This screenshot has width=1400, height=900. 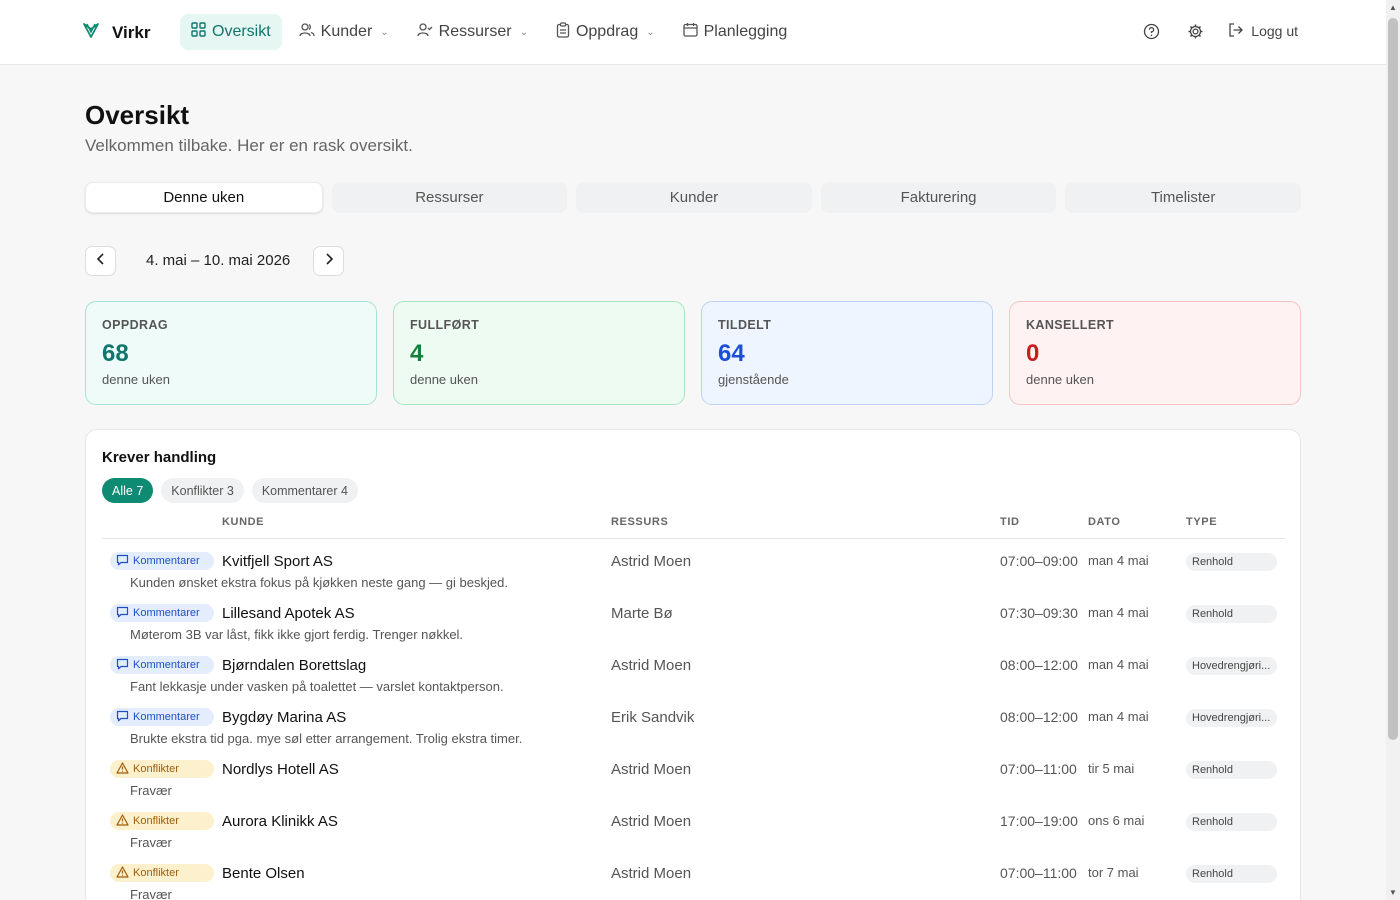 I want to click on nav-item-kunder: Kunder ⌄, so click(x=344, y=32).